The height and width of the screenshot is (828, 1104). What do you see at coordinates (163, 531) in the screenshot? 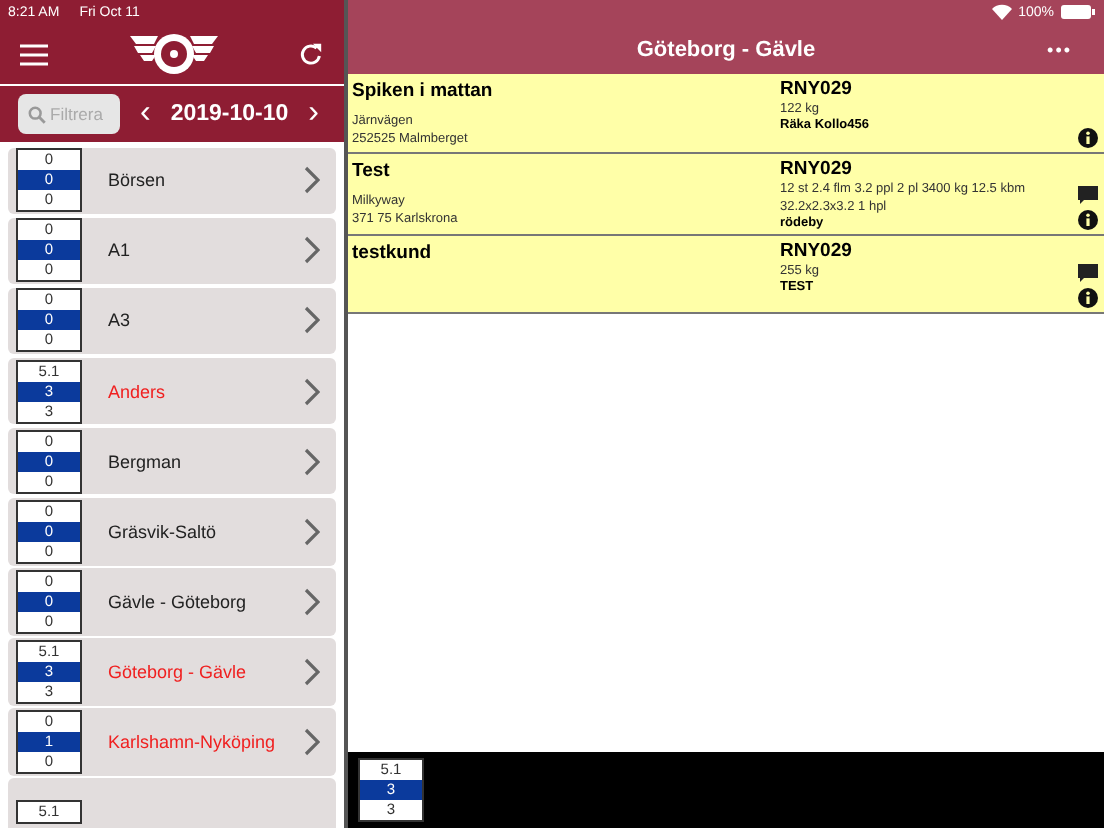
I see `route-name: Gräsvik-Saltö` at bounding box center [163, 531].